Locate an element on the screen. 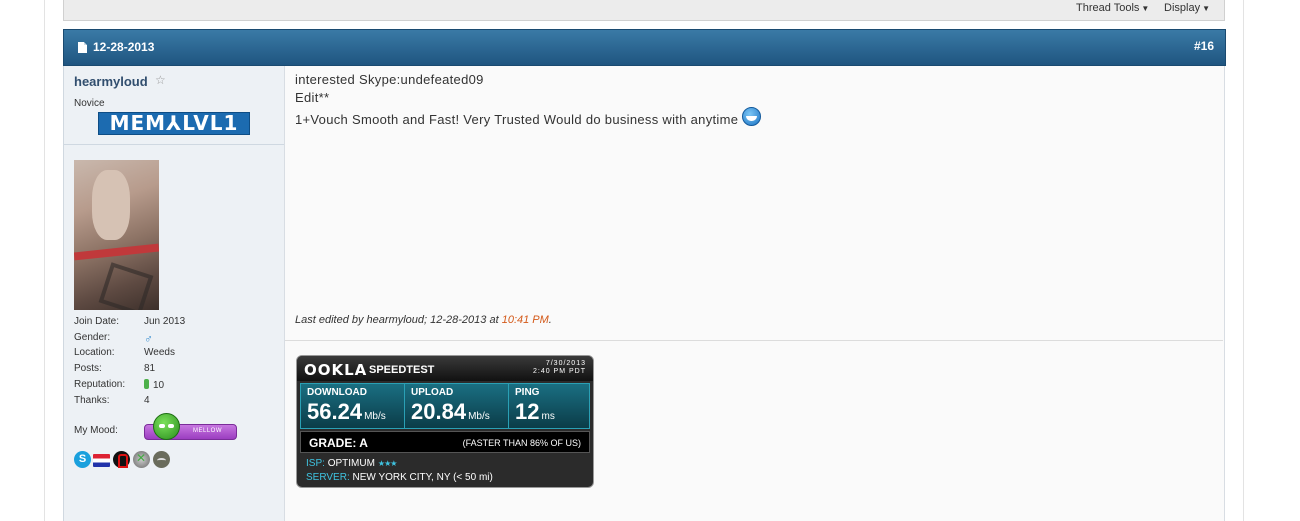 Image resolution: width=1300 pixels, height=521 pixels. thread-toolbar: Thread Tools ▼ Display ▼ is located at coordinates (644, 10).